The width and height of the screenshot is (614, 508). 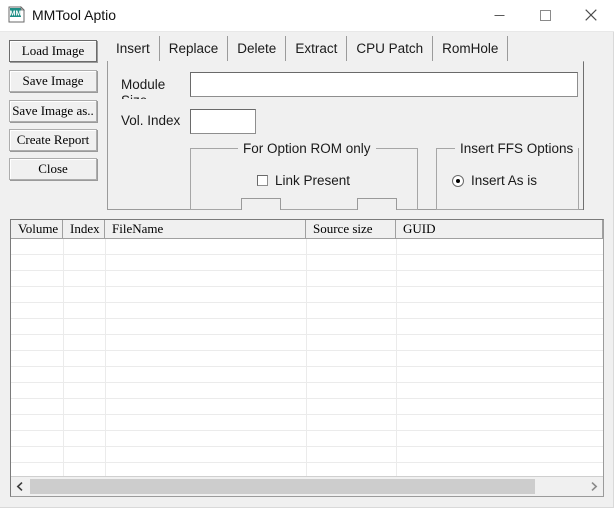 I want to click on title-bar: MM MMTool Aptio, so click(x=307, y=16).